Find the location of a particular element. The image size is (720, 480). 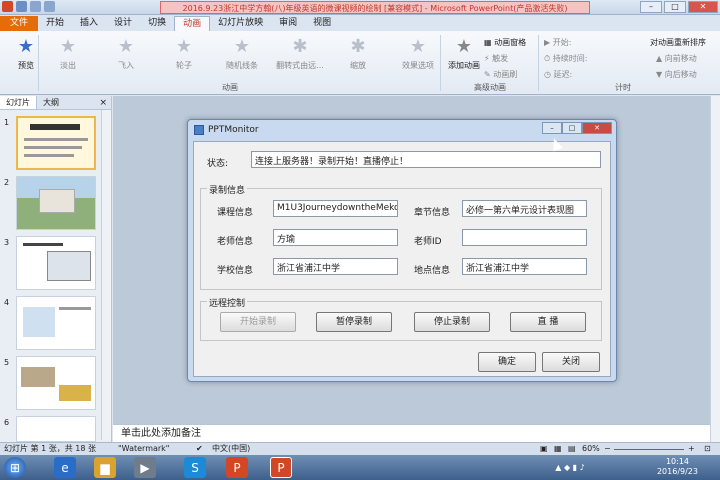

animation-zoom-button: ✱ 缩放 is located at coordinates (358, 53).